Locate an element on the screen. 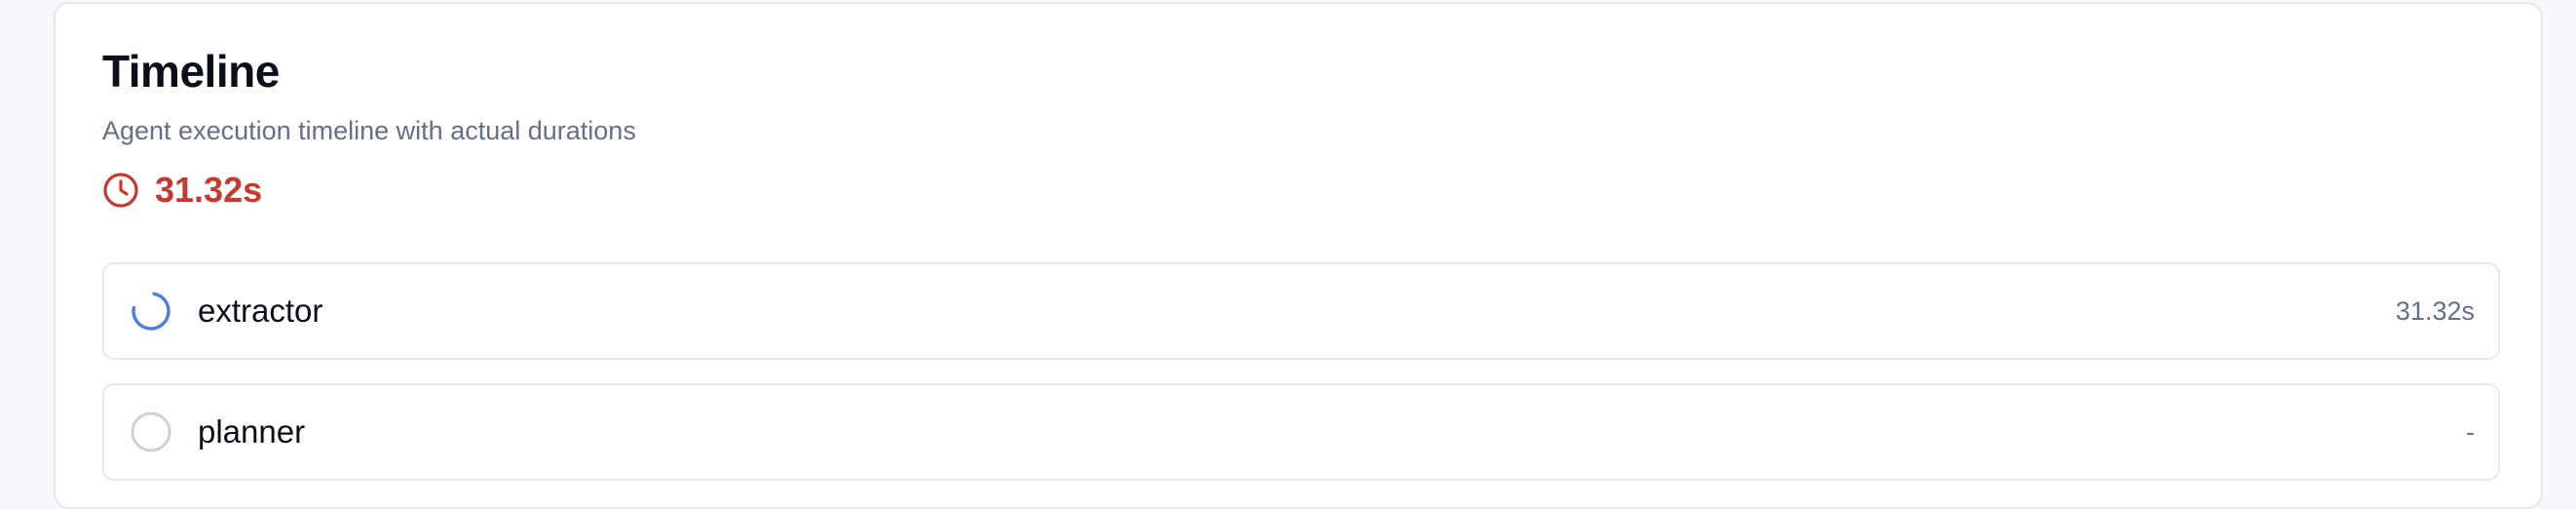 The image size is (2576, 509). agent-duration: - is located at coordinates (2470, 431).